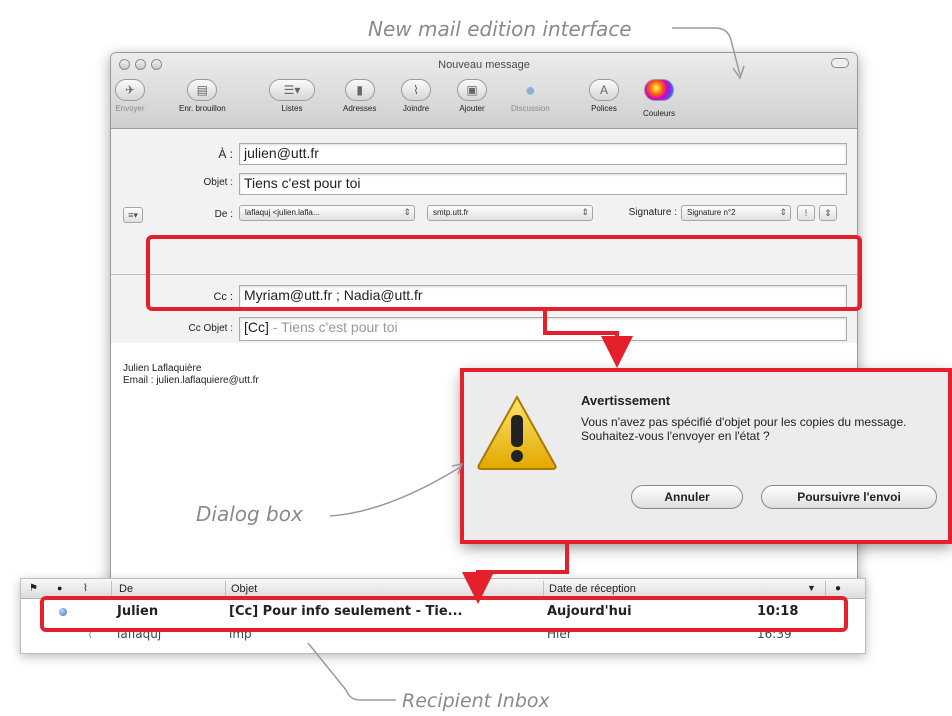 The height and width of the screenshot is (716, 952). Describe the element at coordinates (543, 154) in the screenshot. I see `to-field: julien@utt.fr` at that location.